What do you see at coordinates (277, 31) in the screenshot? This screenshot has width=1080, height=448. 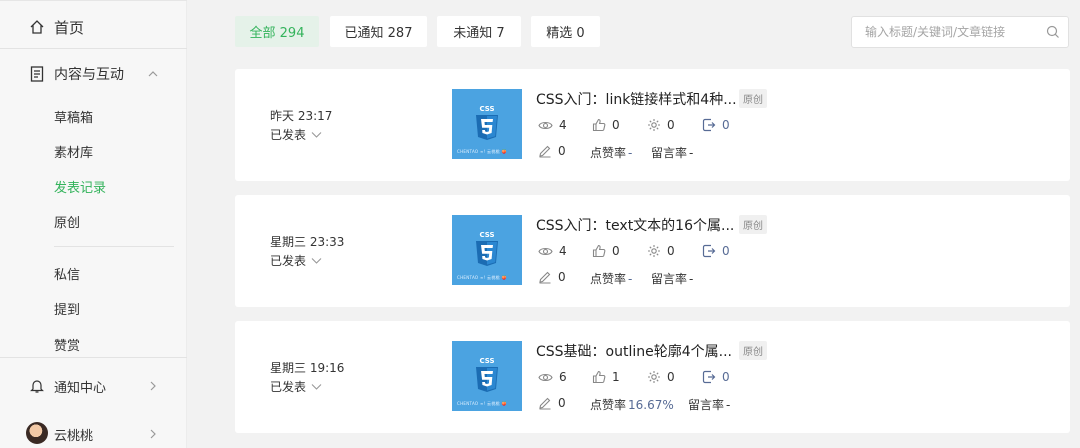 I see `tab-all: 全部 294` at bounding box center [277, 31].